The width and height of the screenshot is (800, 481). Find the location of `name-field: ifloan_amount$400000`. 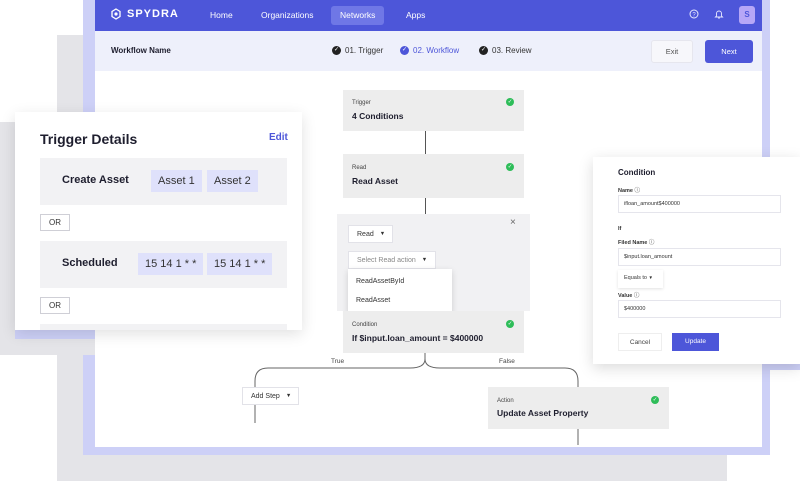

name-field: ifloan_amount$400000 is located at coordinates (699, 204).